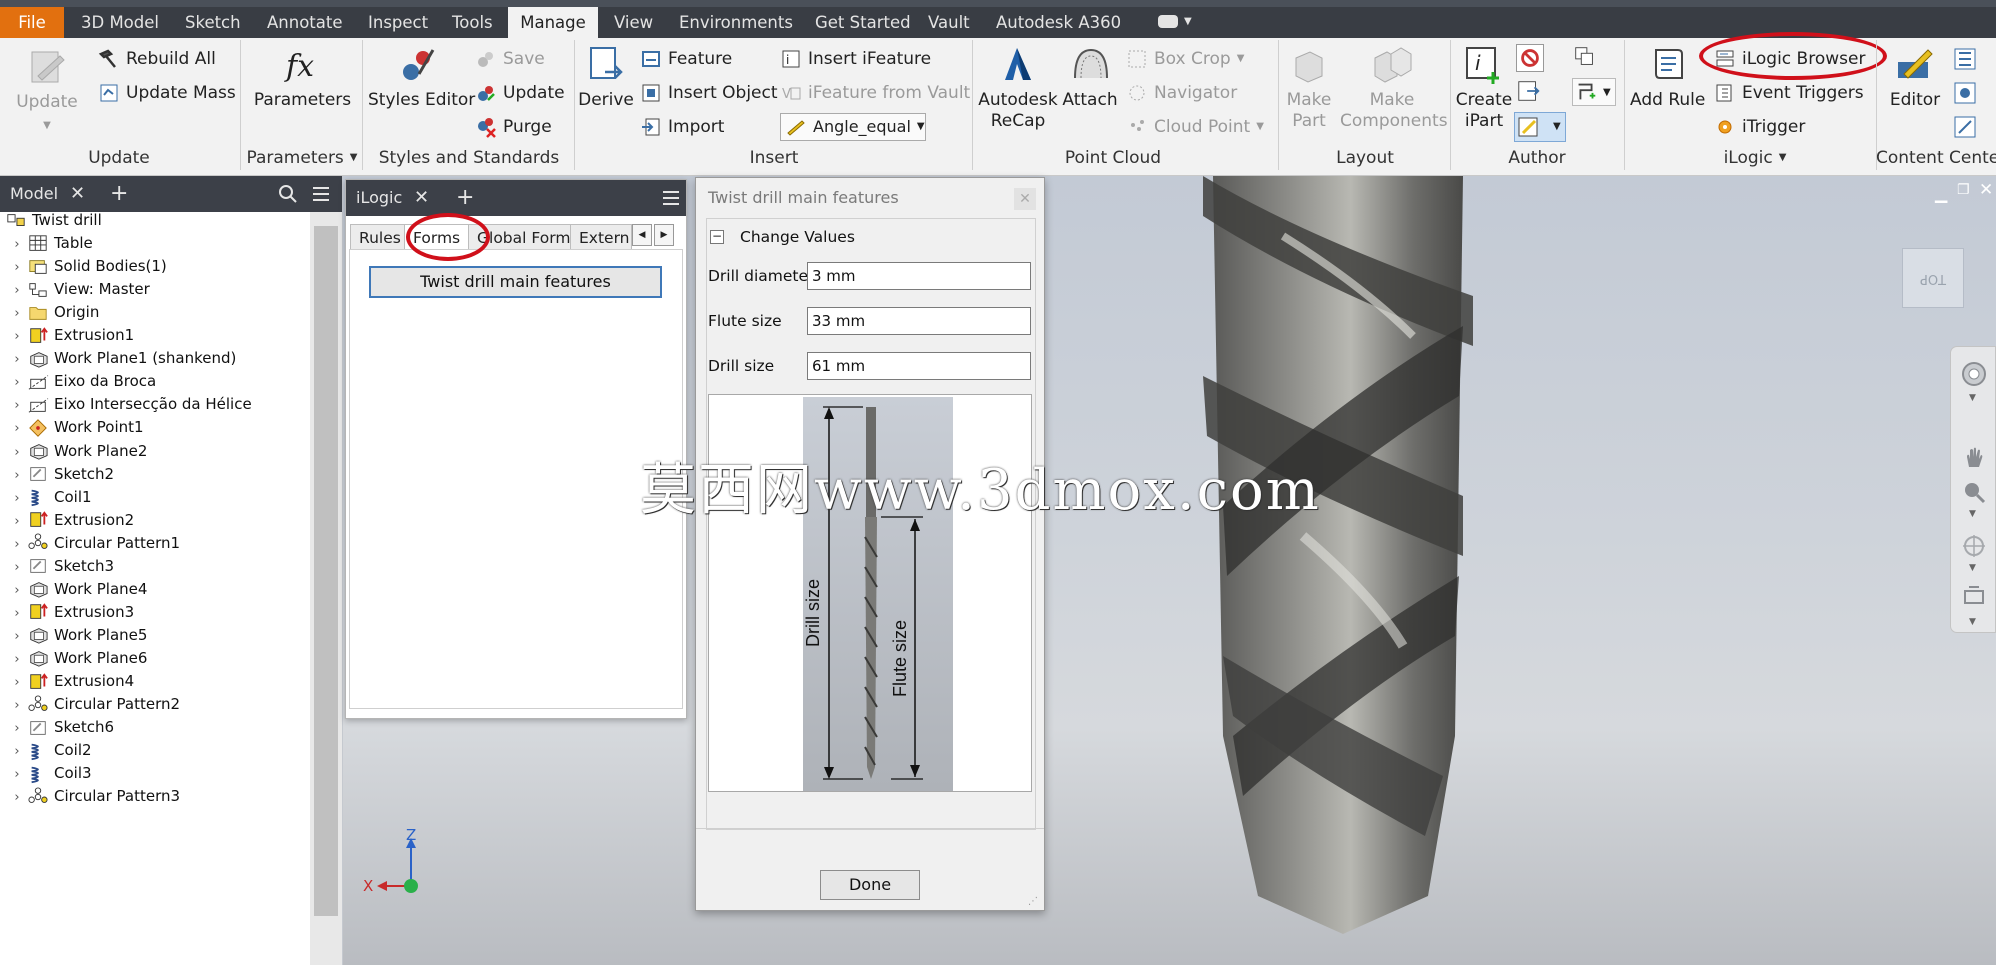  Describe the element at coordinates (1789, 93) in the screenshot. I see `event-triggers-button: Event Triggers` at that location.